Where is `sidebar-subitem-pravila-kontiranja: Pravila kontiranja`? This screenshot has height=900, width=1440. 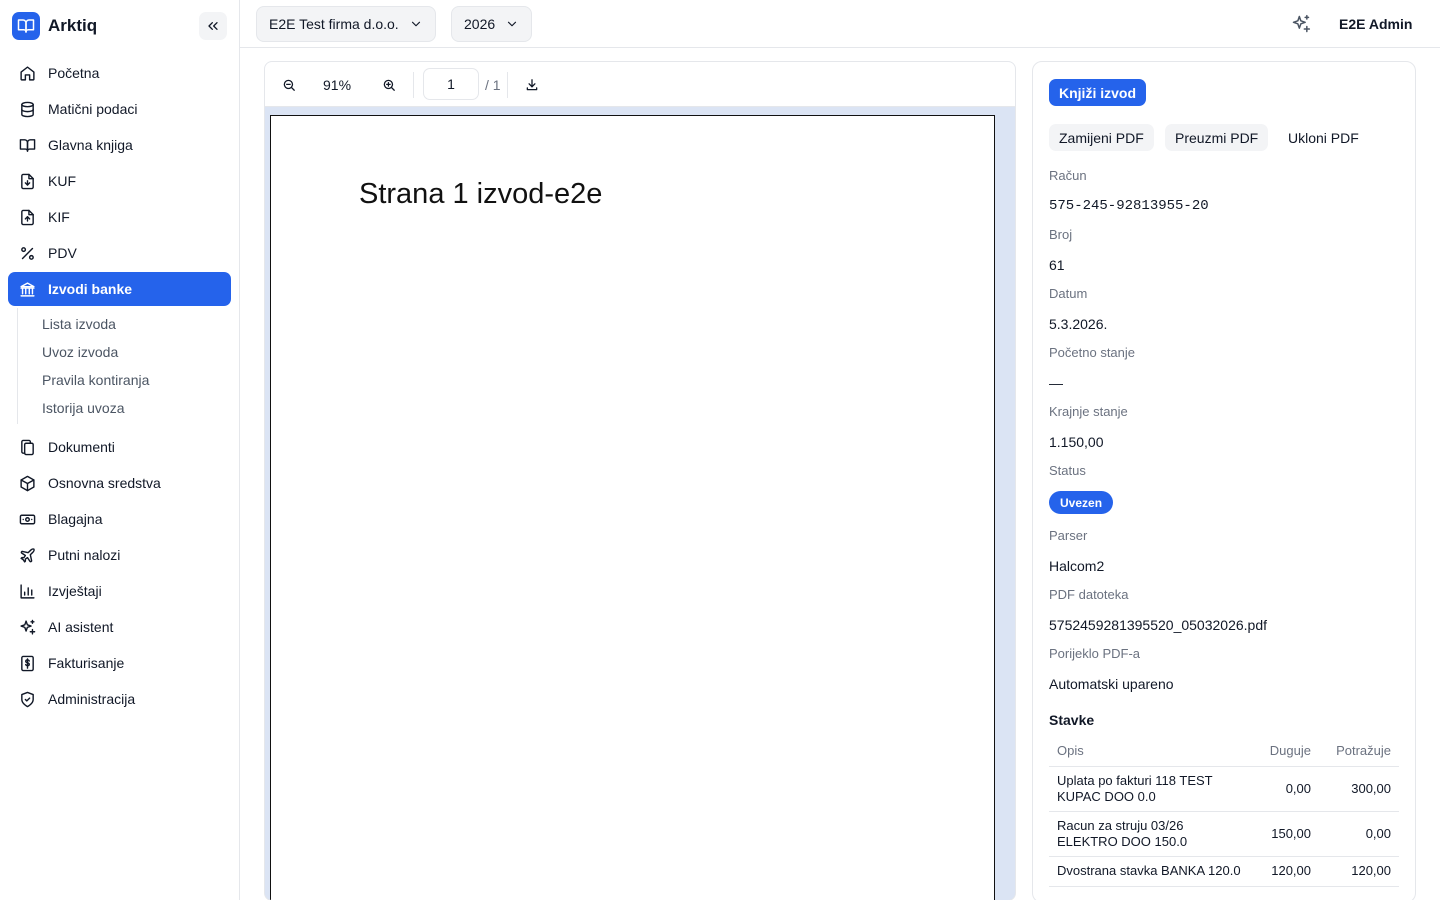 sidebar-subitem-pravila-kontiranja: Pravila kontiranja is located at coordinates (120, 380).